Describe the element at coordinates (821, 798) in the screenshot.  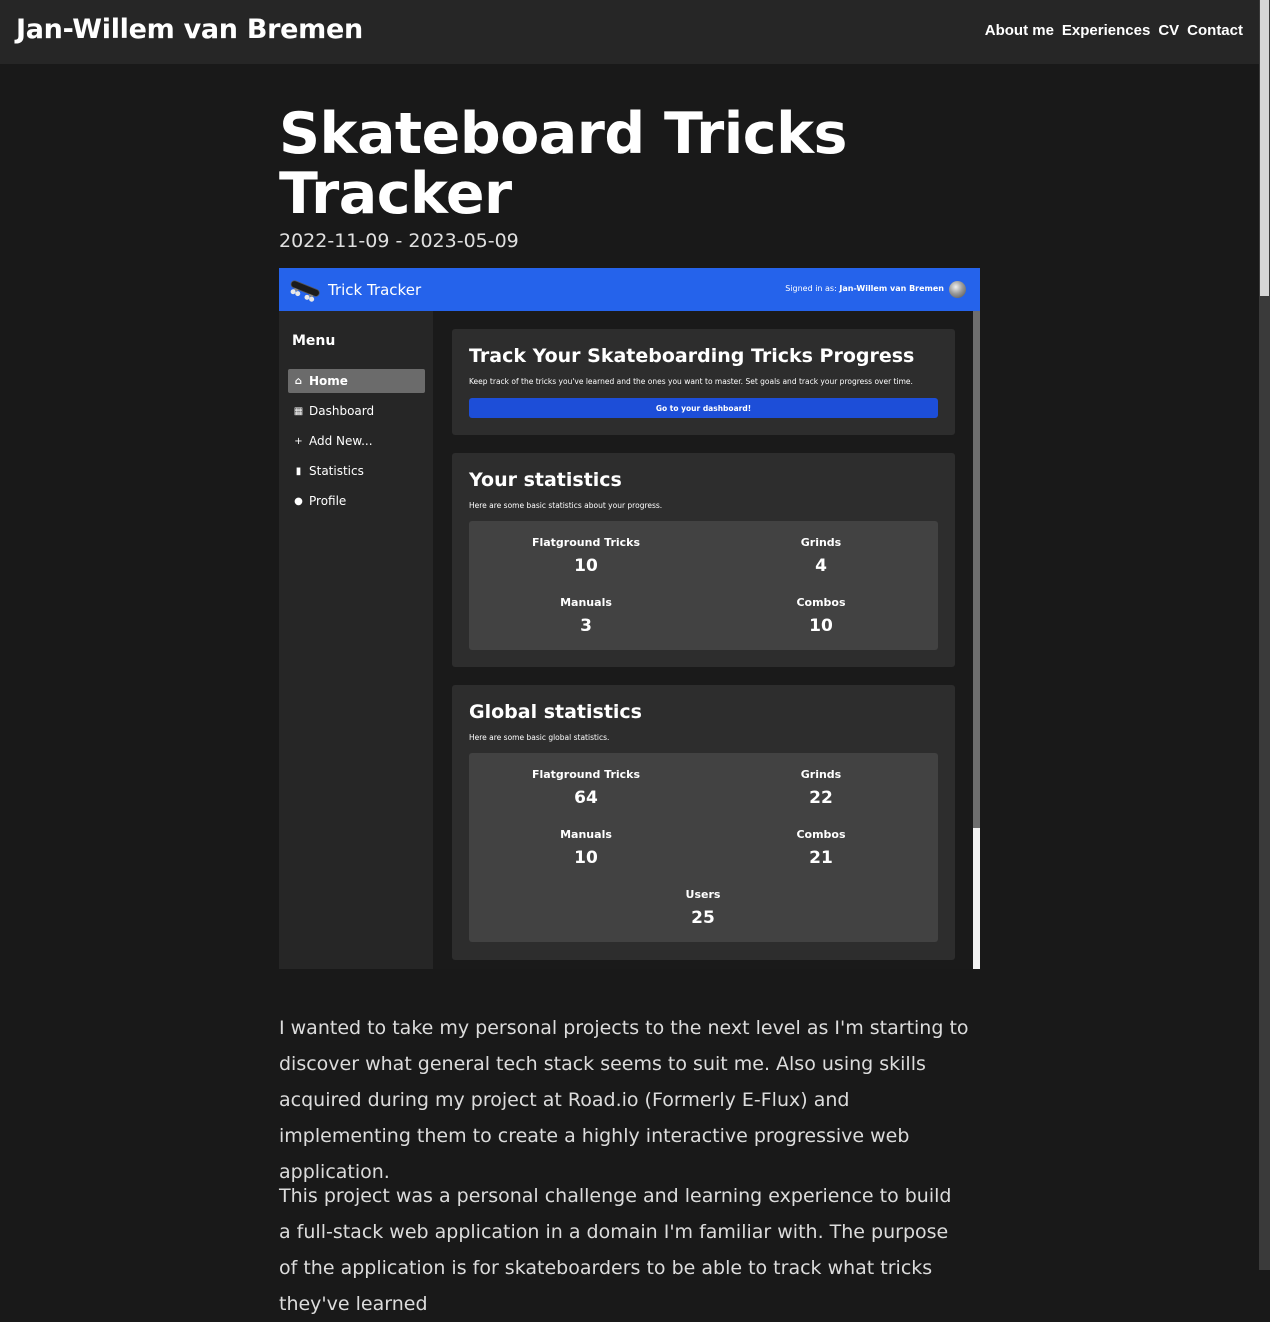
I see `stat-value: 22` at that location.